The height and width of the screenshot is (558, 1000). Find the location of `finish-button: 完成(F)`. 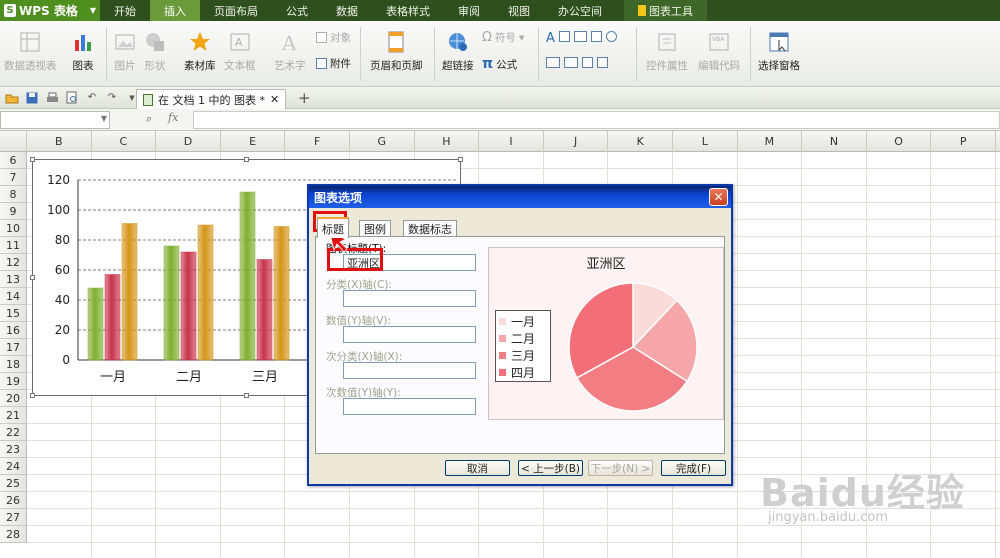

finish-button: 完成(F) is located at coordinates (693, 468).